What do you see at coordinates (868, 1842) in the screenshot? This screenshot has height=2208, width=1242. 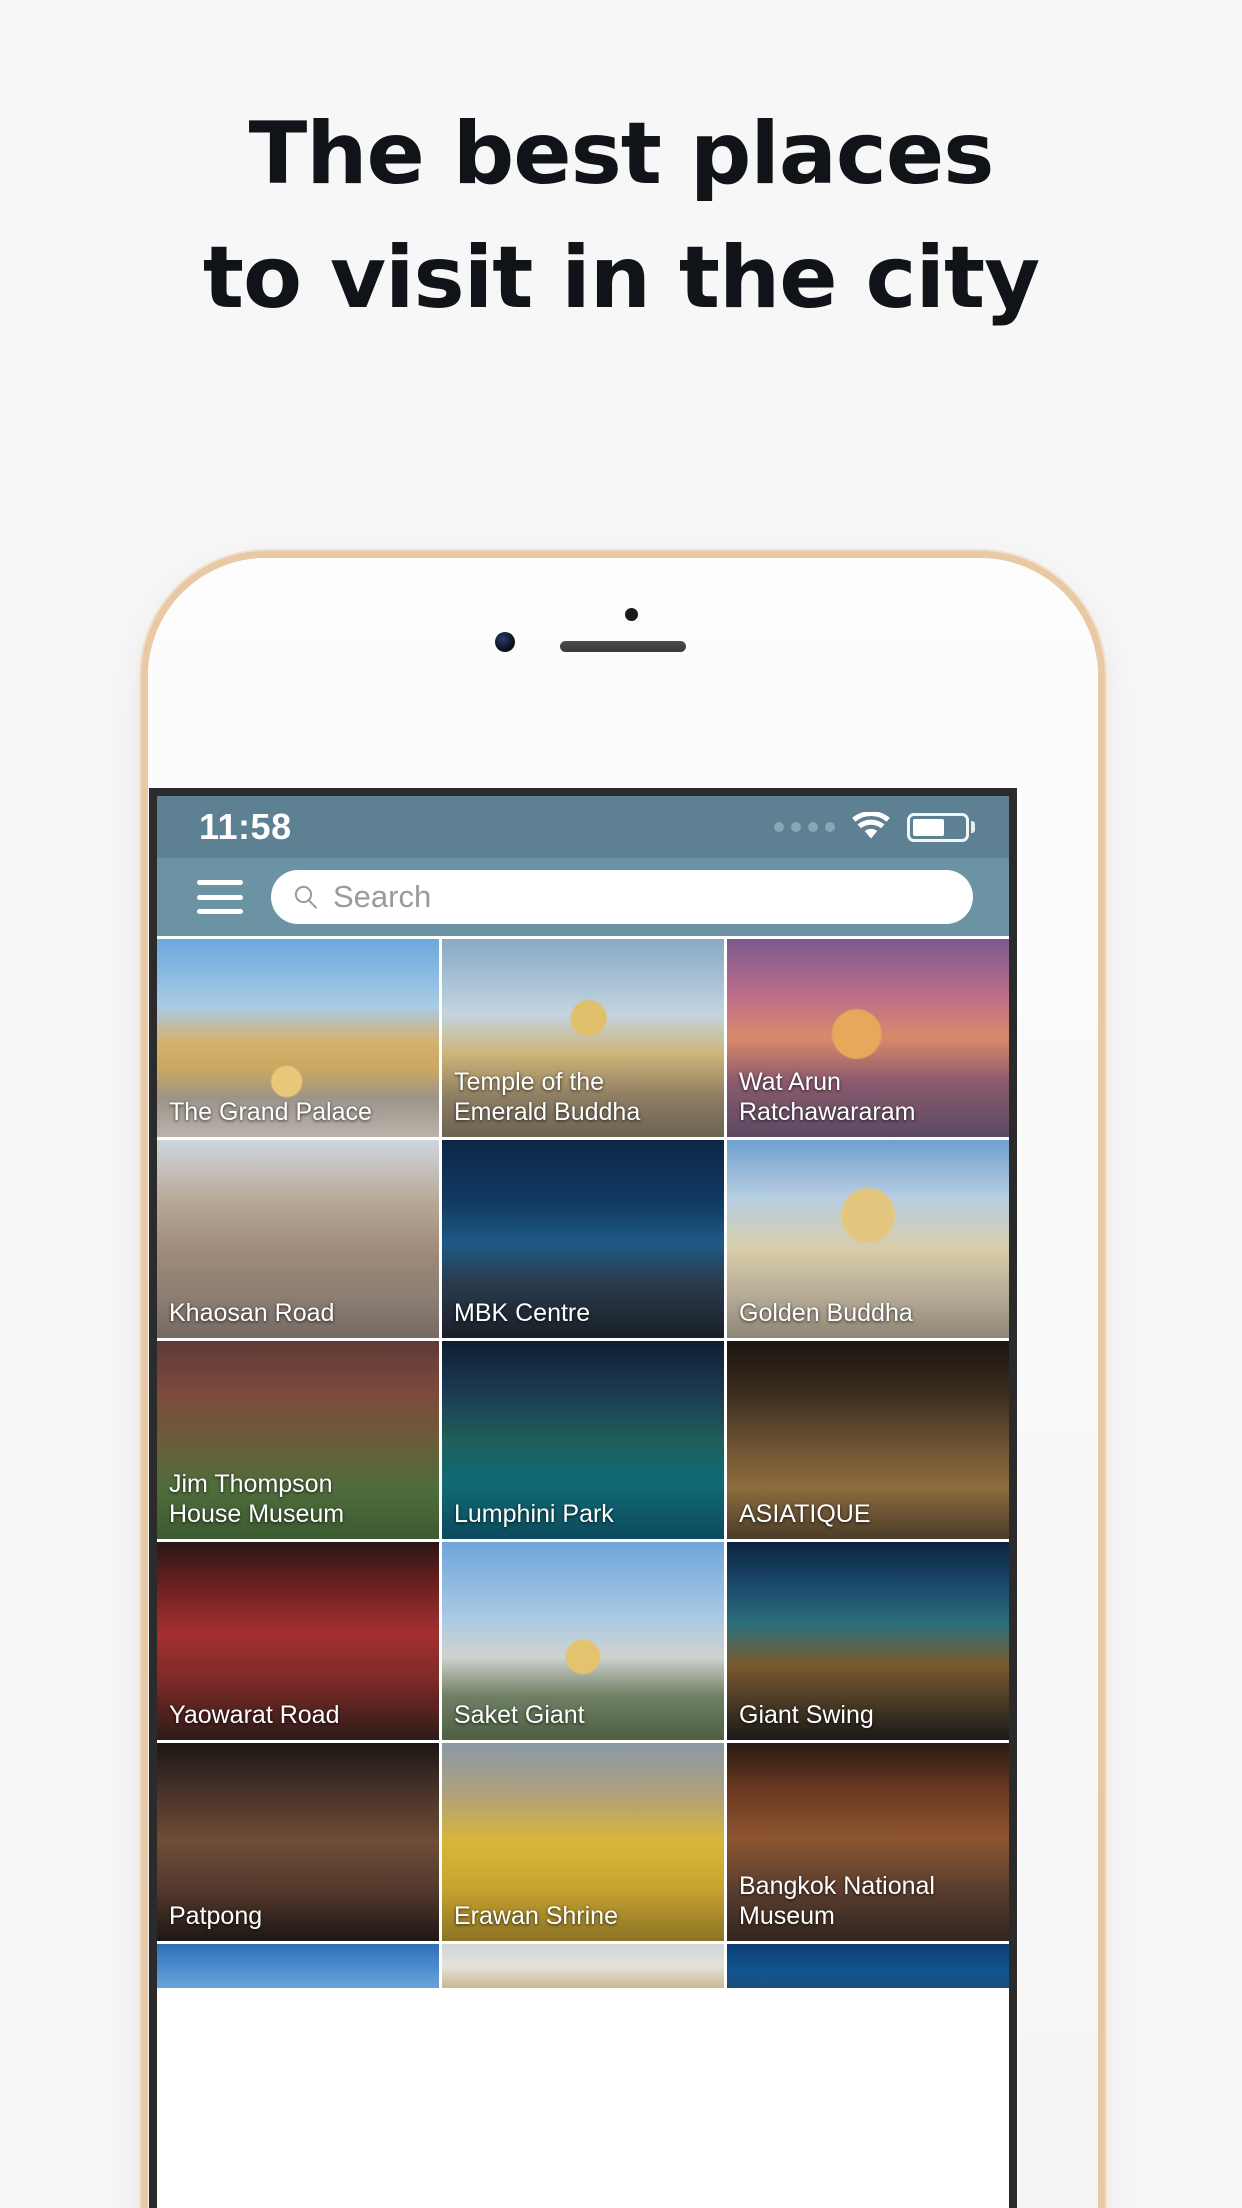 I see `place-tile: Bangkok National Museum` at bounding box center [868, 1842].